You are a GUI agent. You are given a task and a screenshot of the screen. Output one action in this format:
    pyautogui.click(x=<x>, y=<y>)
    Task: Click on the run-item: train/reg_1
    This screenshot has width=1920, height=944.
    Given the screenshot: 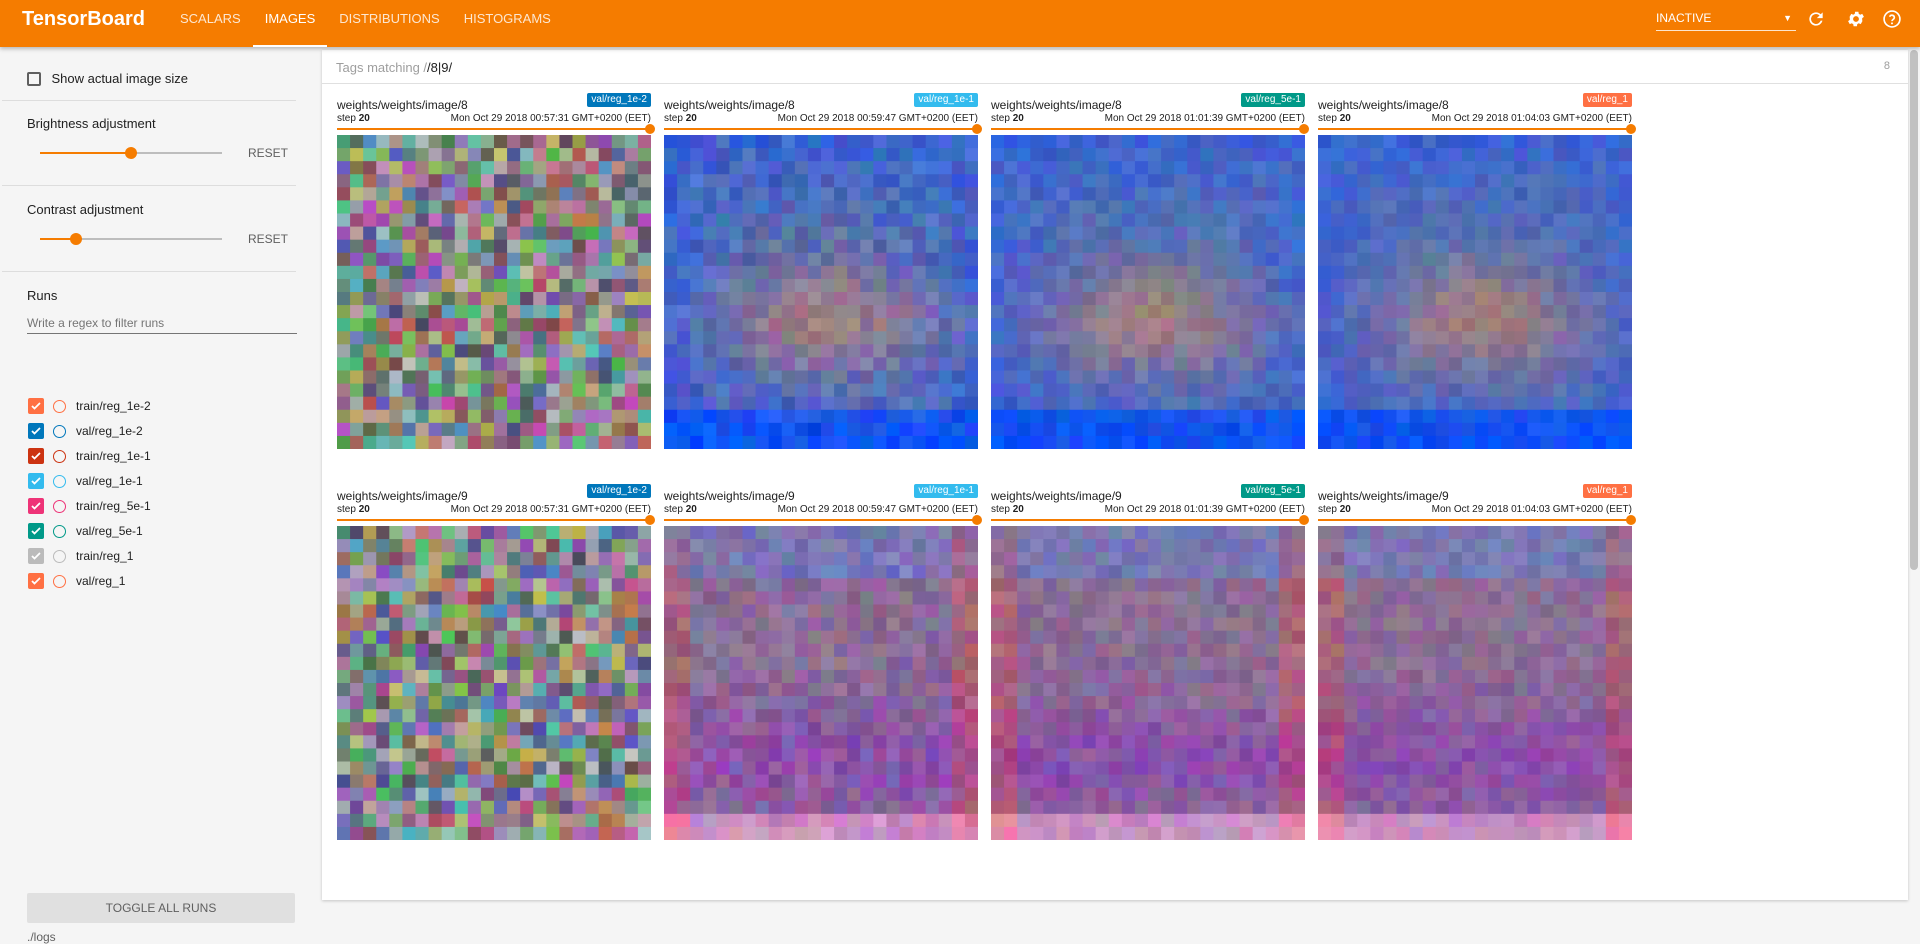 What is the action you would take?
    pyautogui.click(x=80, y=556)
    